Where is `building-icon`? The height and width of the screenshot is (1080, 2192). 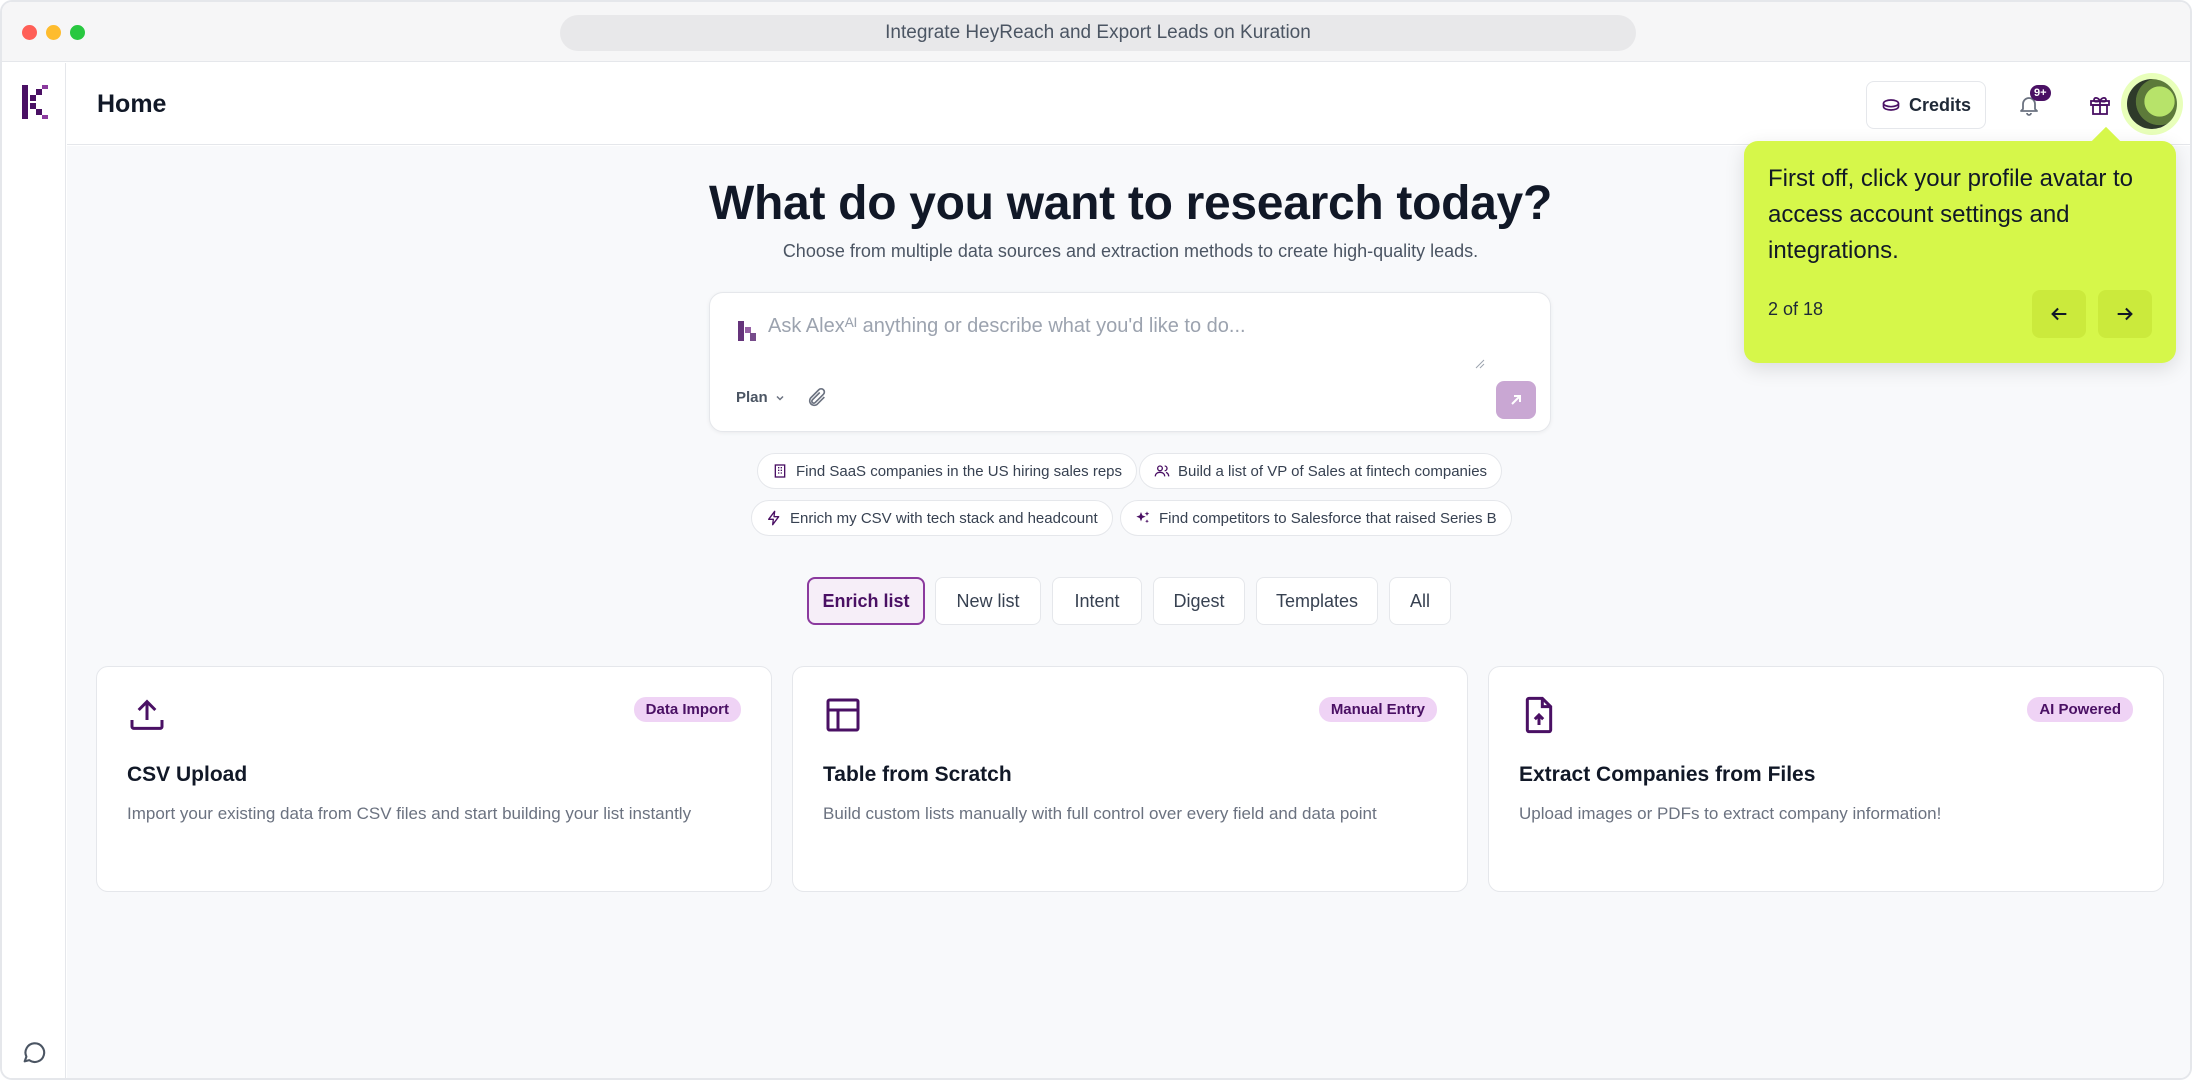 building-icon is located at coordinates (780, 471).